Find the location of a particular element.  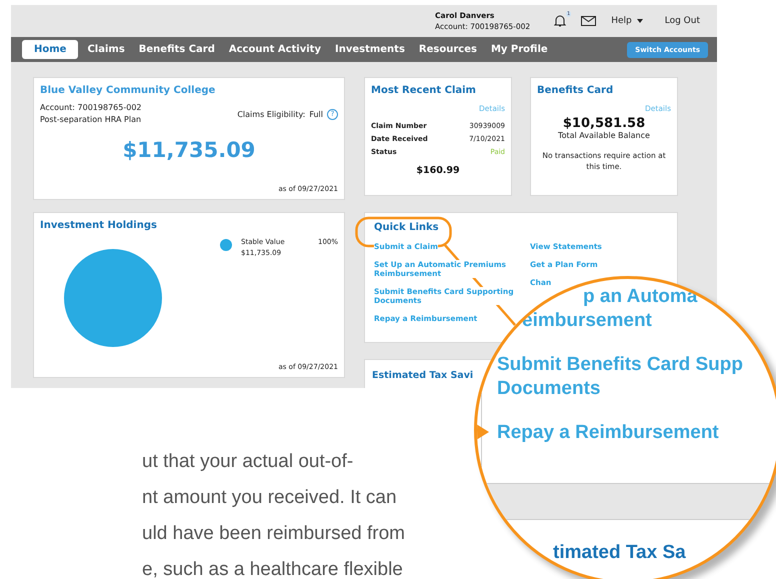

nav-tab: Benefits Card is located at coordinates (177, 49).